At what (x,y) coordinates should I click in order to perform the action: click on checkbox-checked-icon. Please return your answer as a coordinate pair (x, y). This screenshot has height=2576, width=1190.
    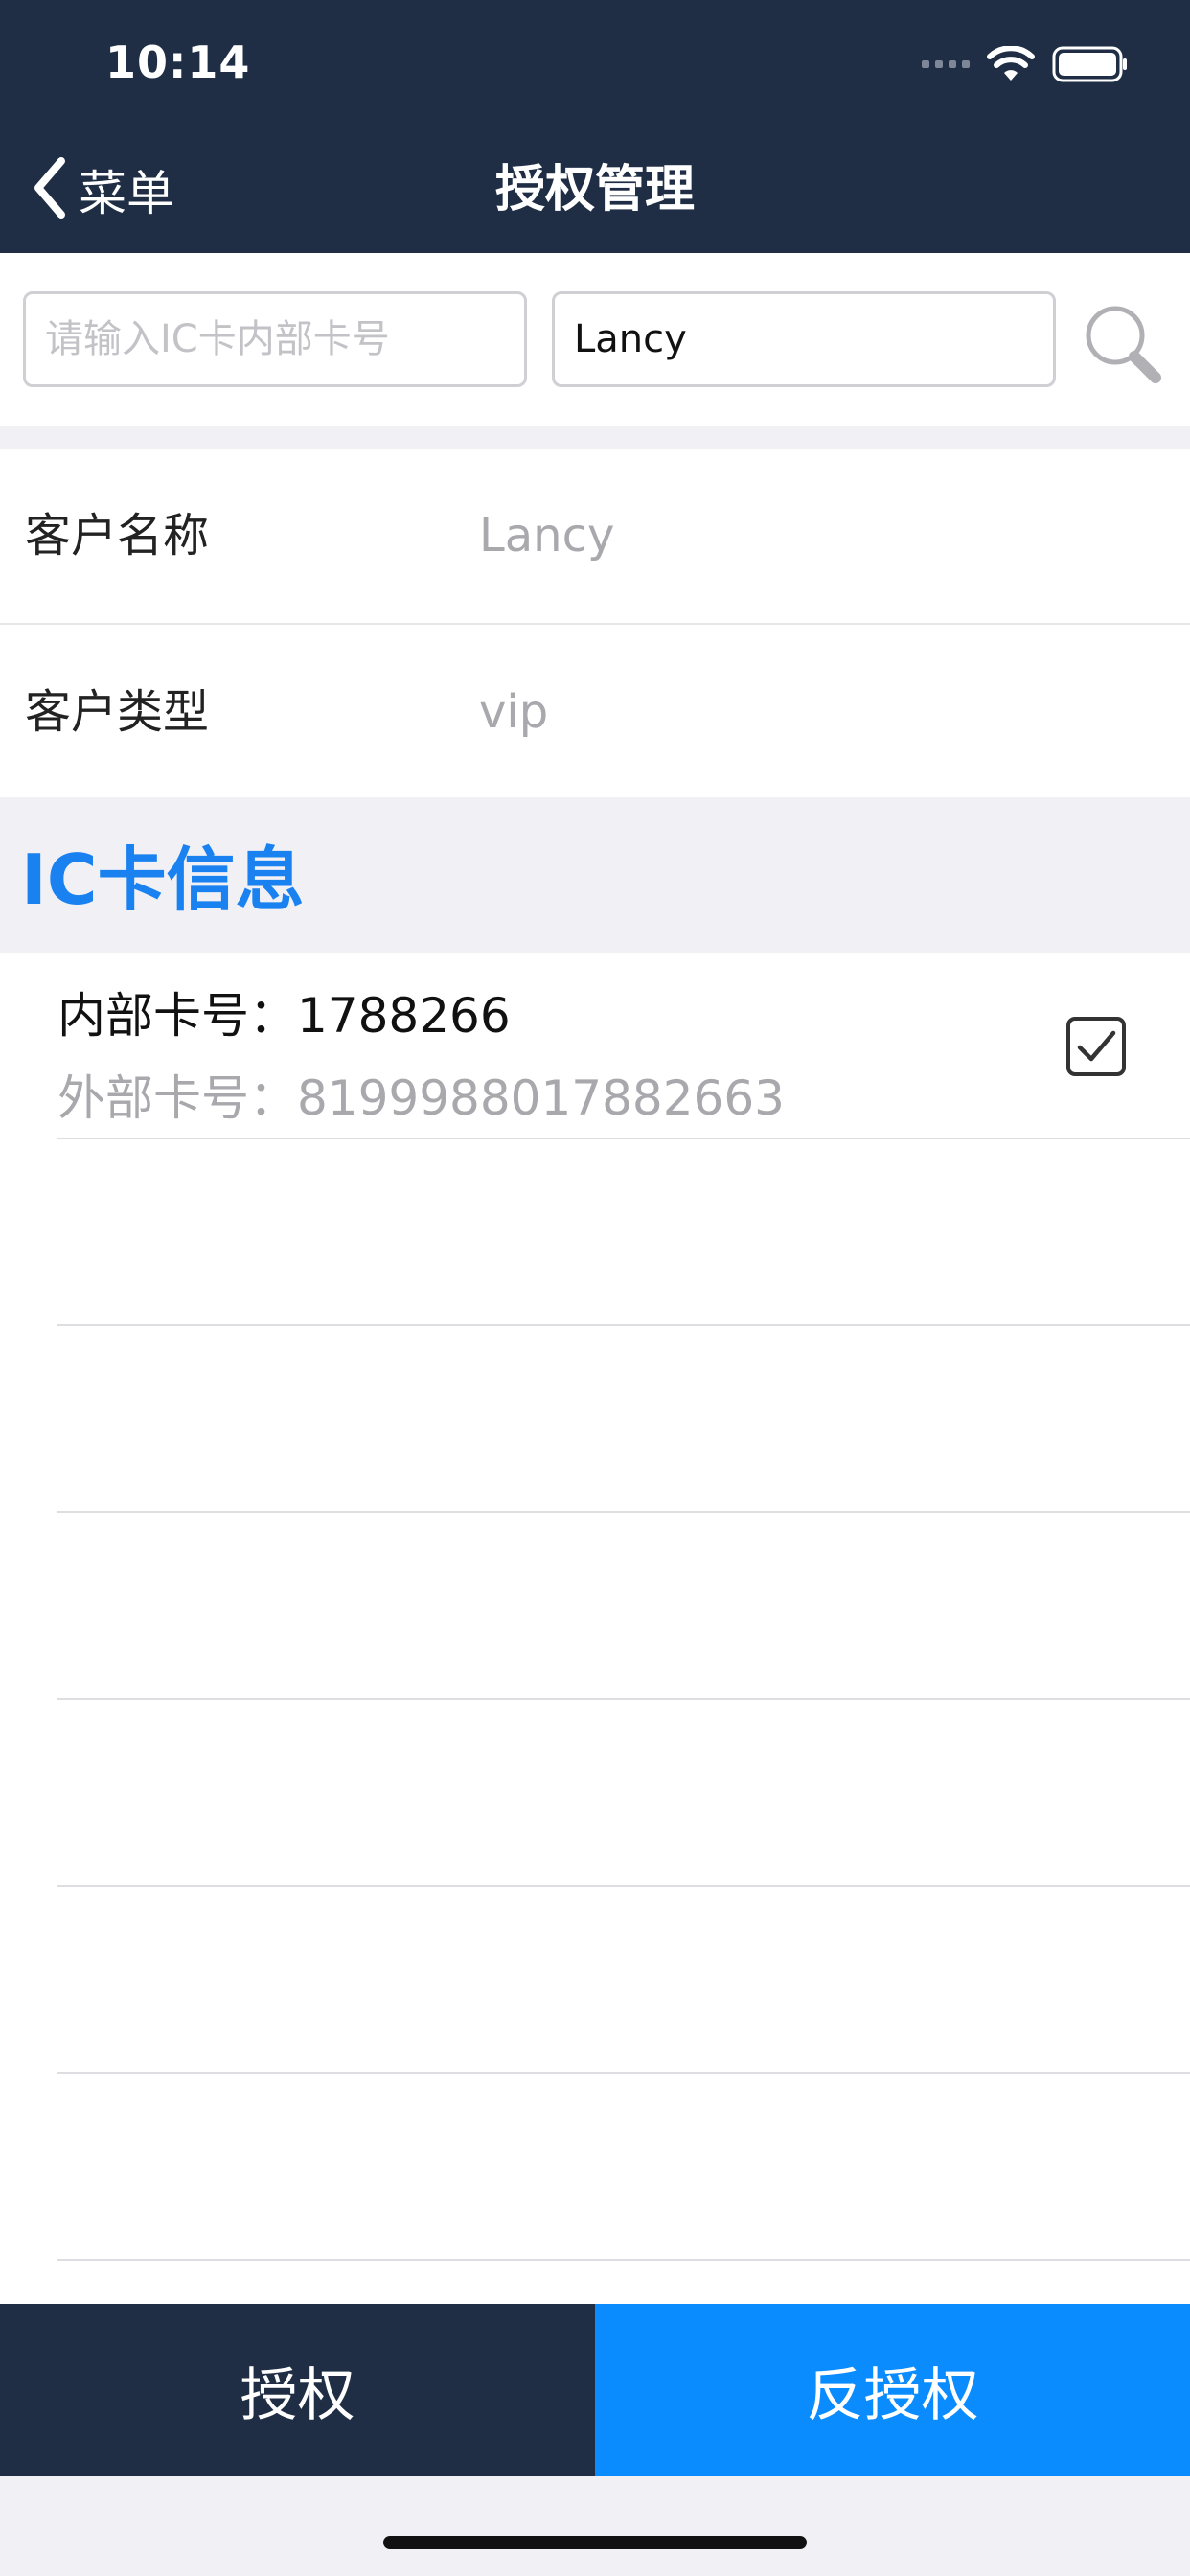
    Looking at the image, I should click on (1096, 1046).